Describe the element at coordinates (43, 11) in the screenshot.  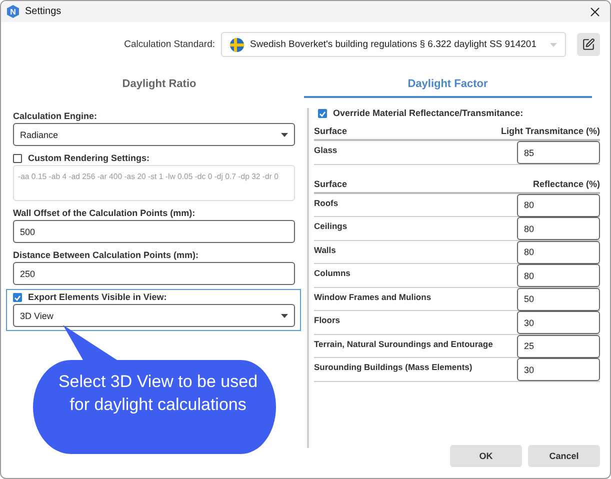
I see `window-title: Settings` at that location.